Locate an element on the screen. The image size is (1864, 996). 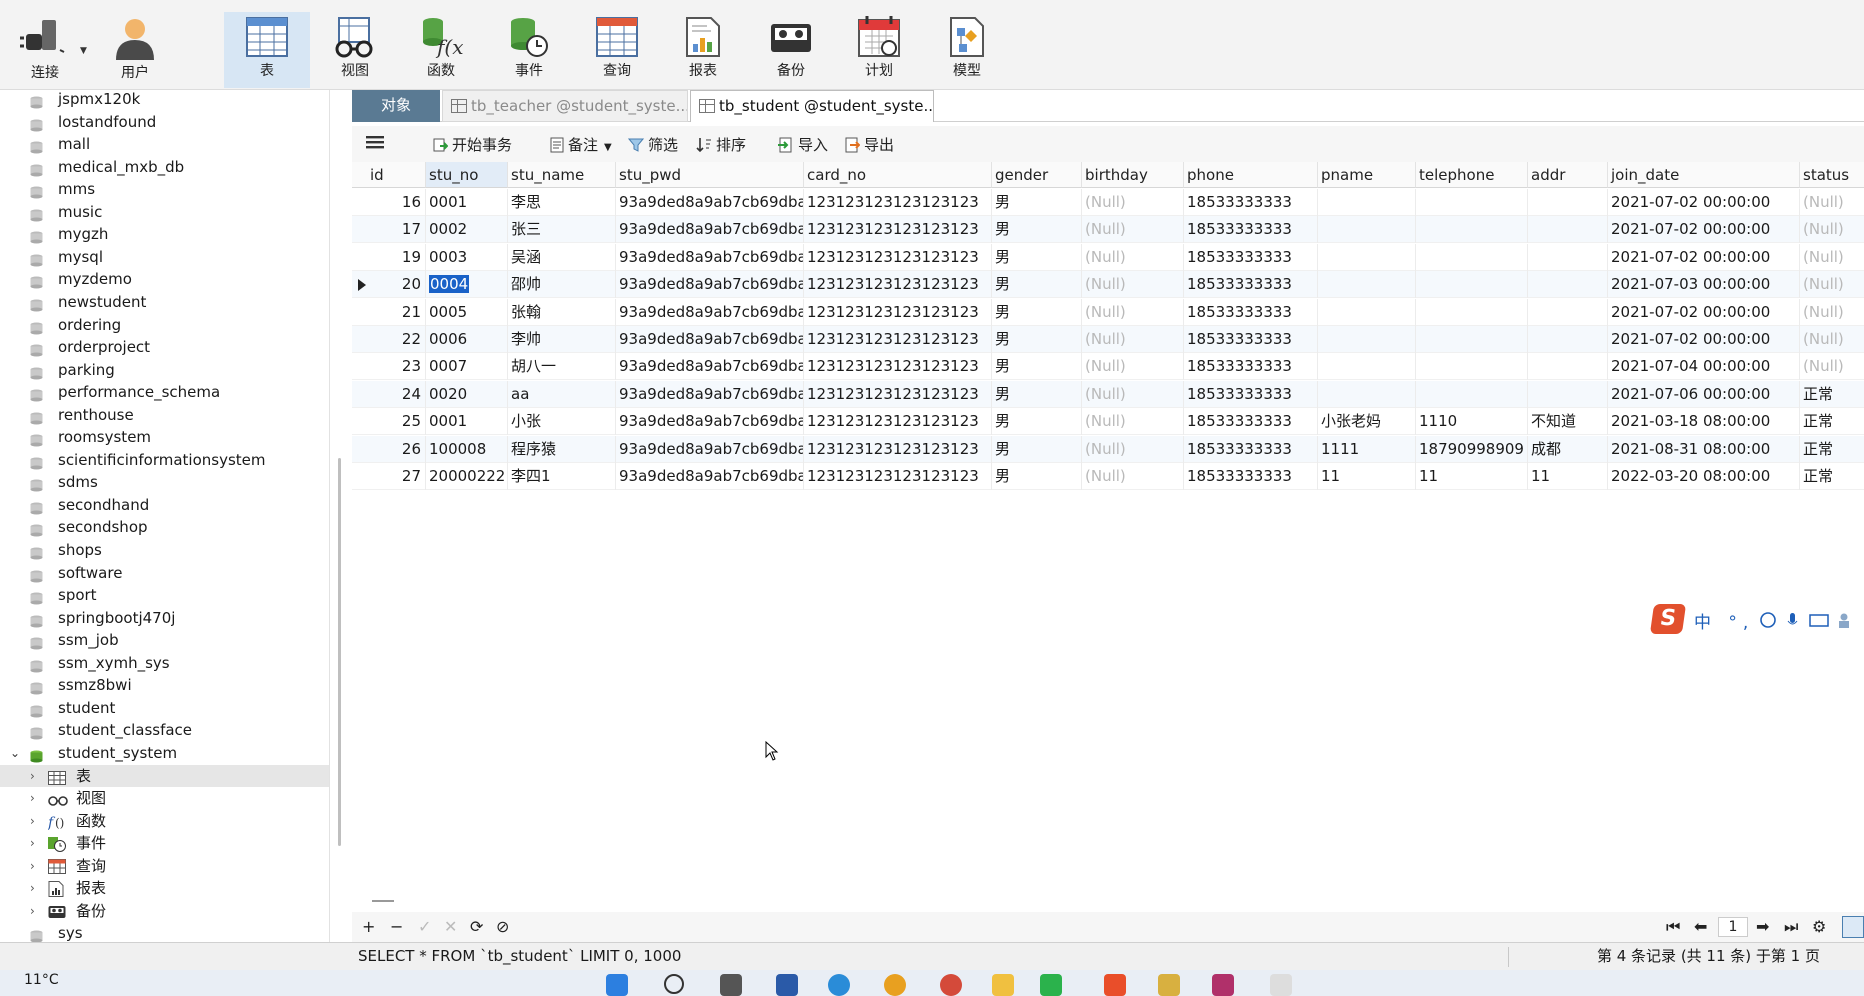
last-page-button: ⏭ is located at coordinates (1791, 927).